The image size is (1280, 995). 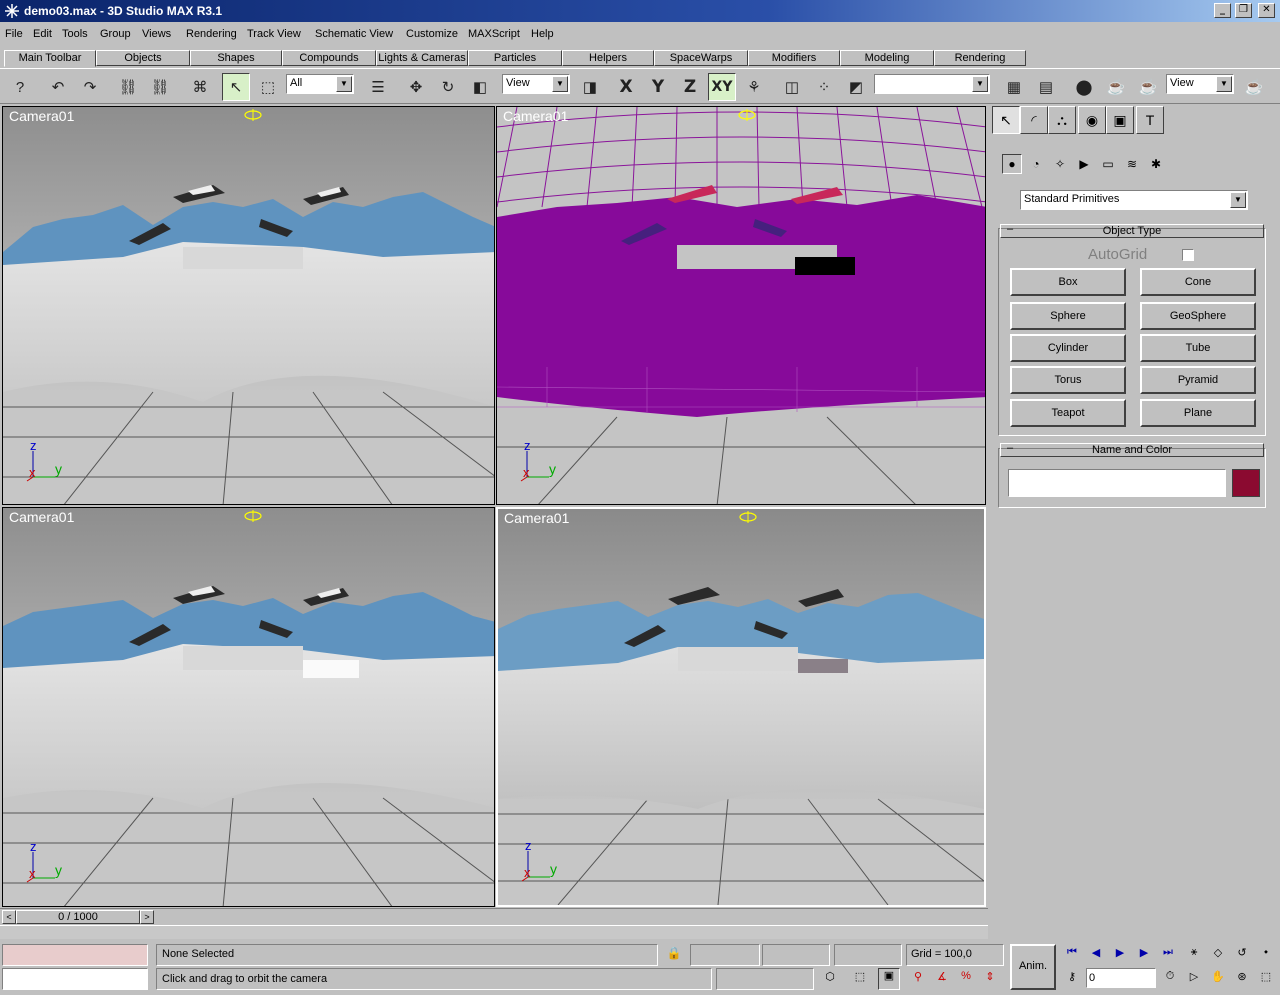 I want to click on current-frame-input, so click(x=1121, y=978).